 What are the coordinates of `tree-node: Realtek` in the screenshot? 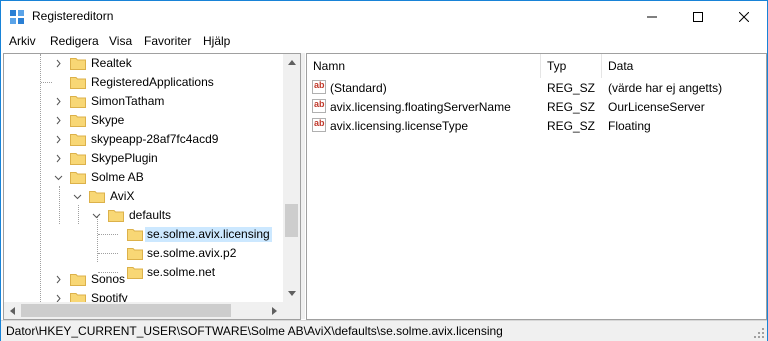 It's located at (143, 63).